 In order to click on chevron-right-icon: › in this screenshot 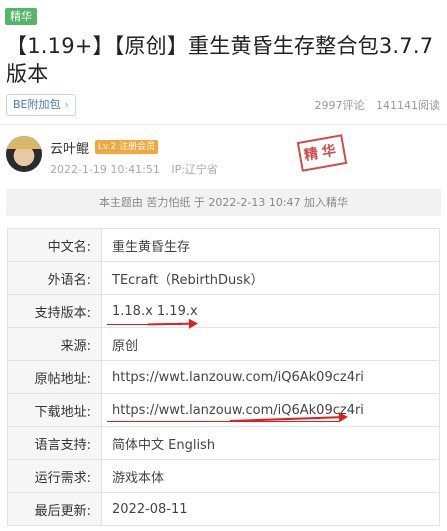, I will do `click(66, 104)`.